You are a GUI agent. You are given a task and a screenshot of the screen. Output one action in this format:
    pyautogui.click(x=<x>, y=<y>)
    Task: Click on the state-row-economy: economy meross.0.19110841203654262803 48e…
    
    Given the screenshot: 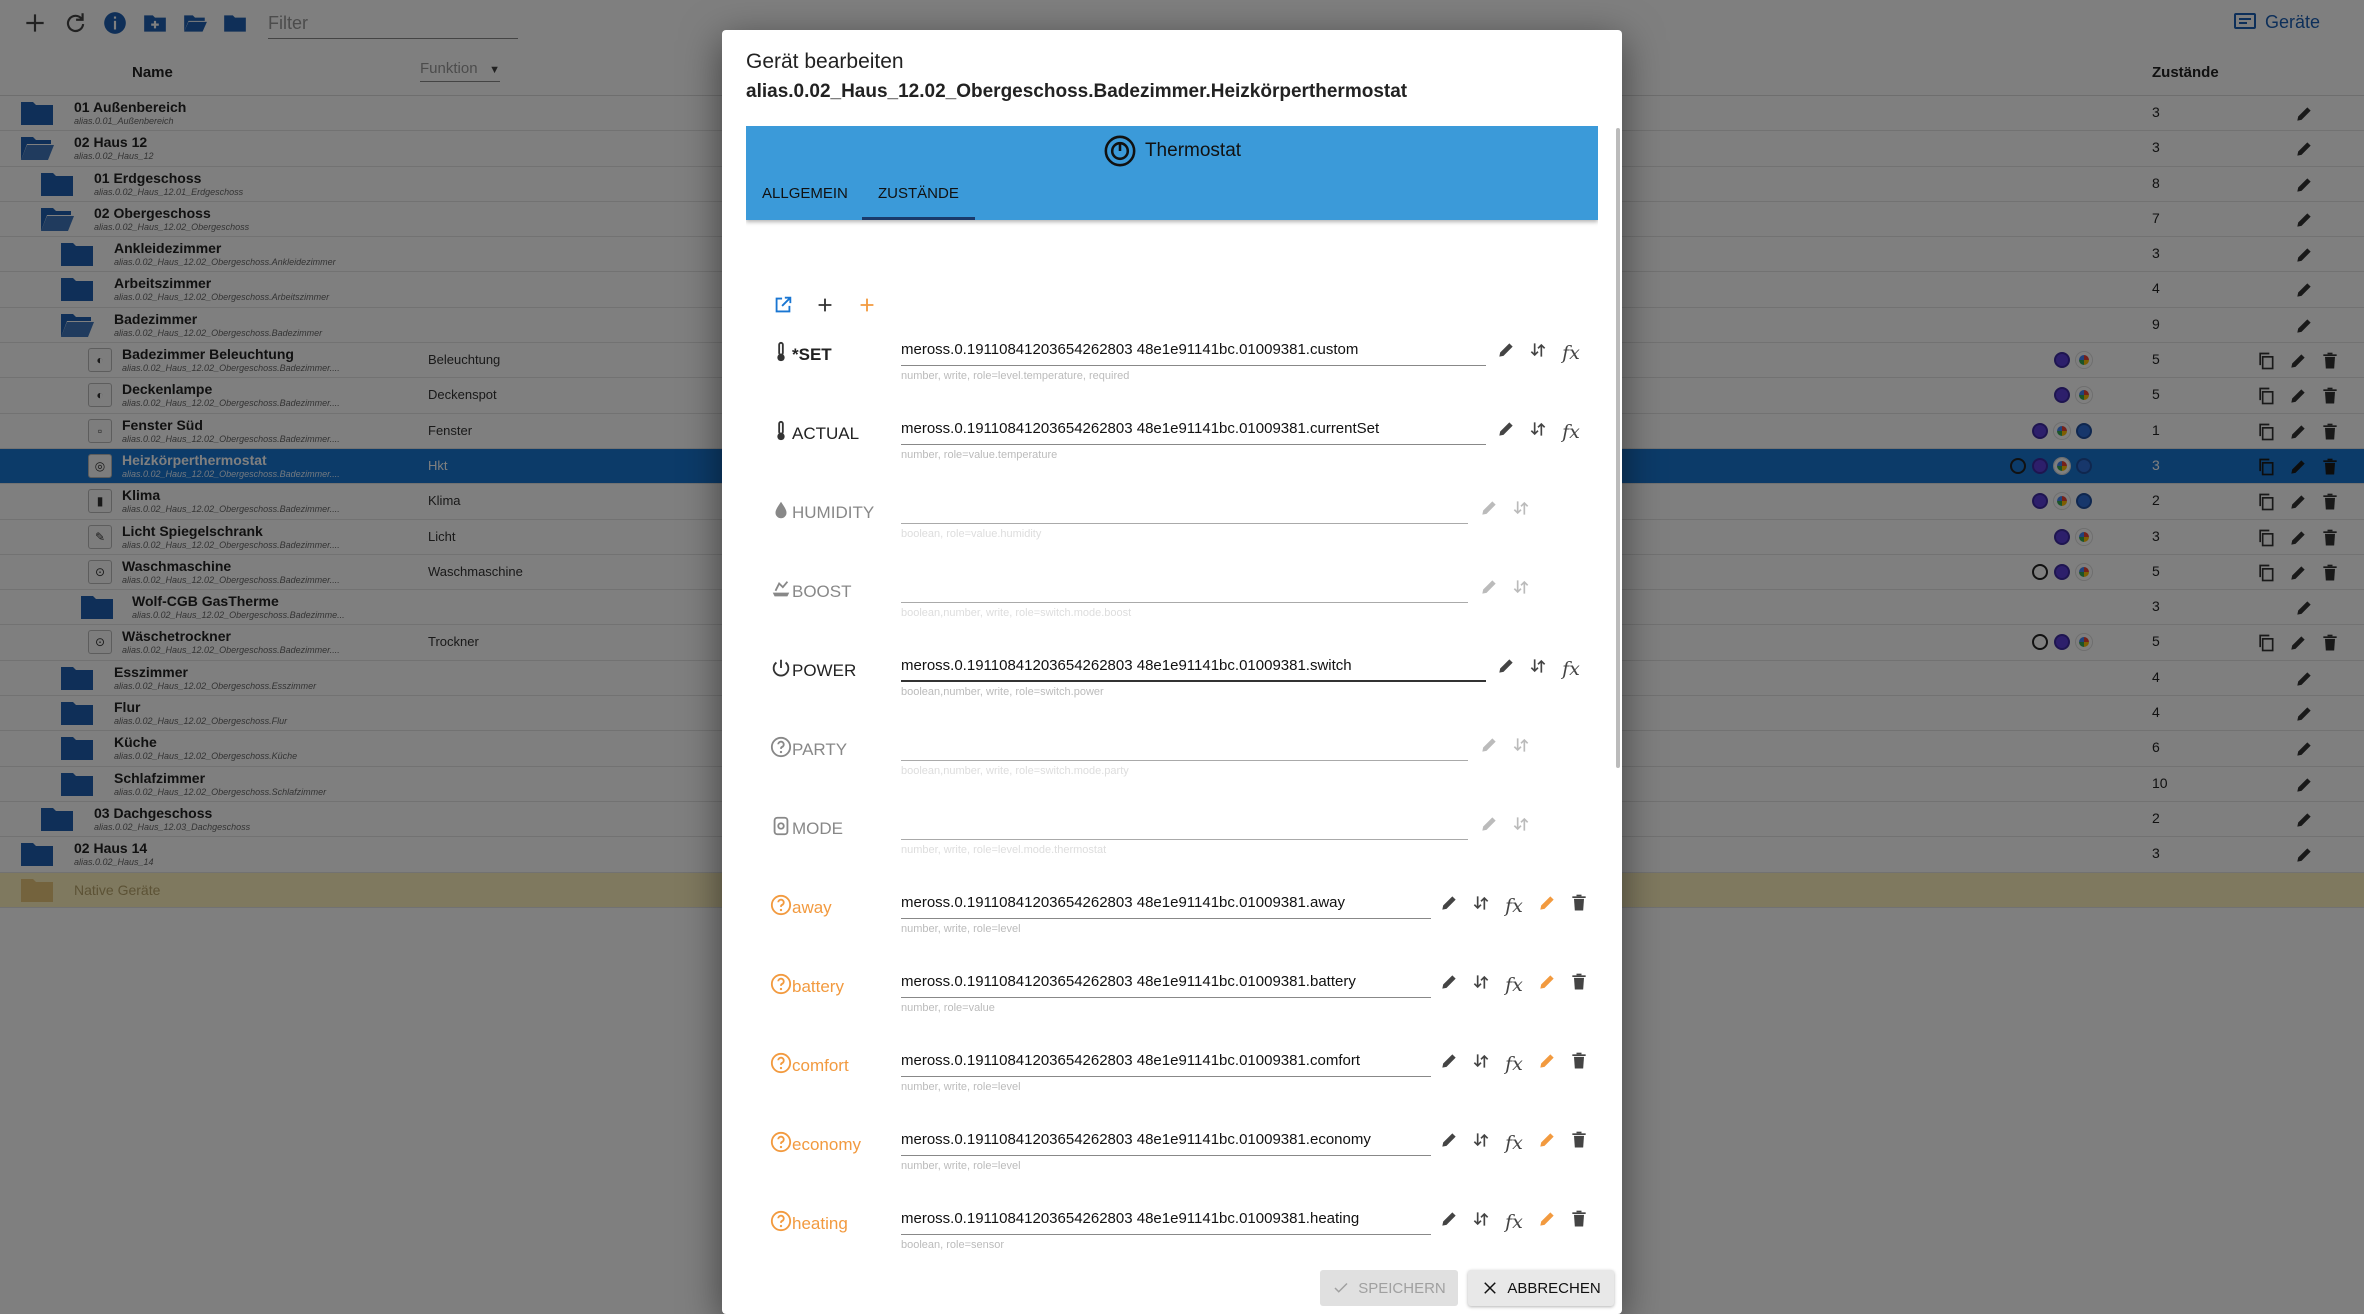 What is the action you would take?
    pyautogui.click(x=1172, y=1153)
    